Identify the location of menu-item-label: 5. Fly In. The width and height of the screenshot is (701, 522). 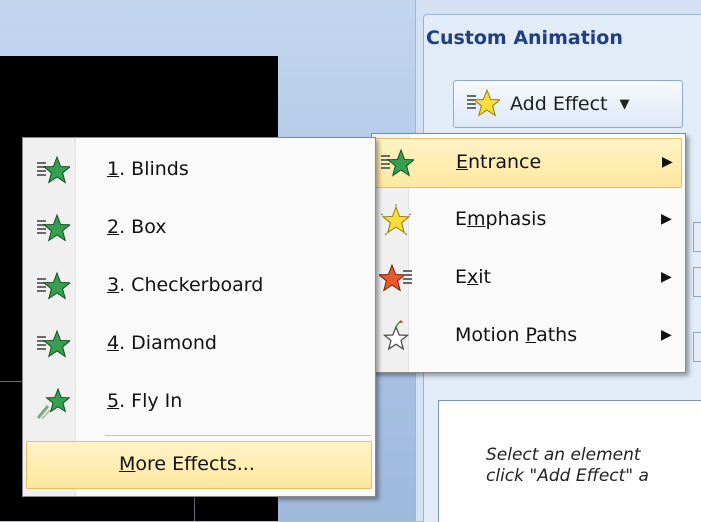
(144, 401).